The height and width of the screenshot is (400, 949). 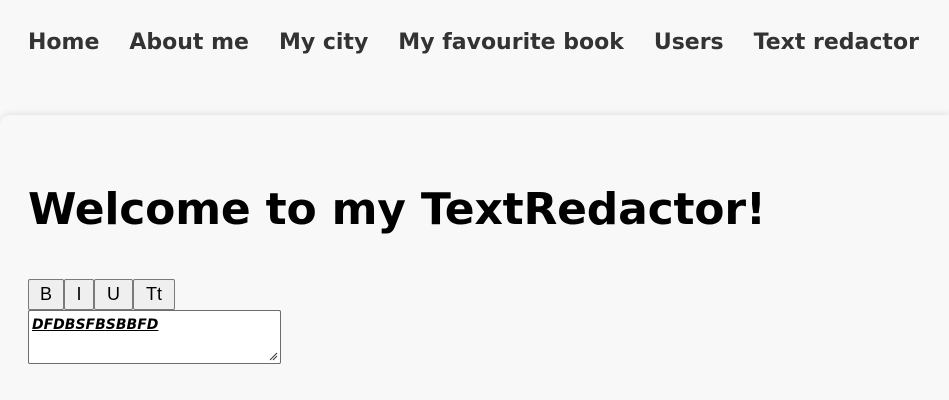 I want to click on text-size-button: Tt, so click(x=154, y=294).